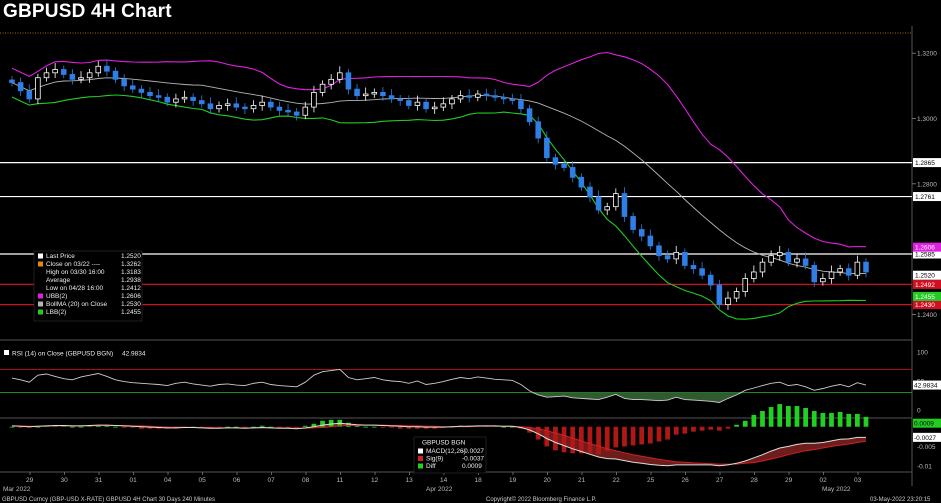 Image resolution: width=941 pixels, height=503 pixels. Describe the element at coordinates (925, 297) in the screenshot. I see `price-tag-label: 1.2455` at that location.